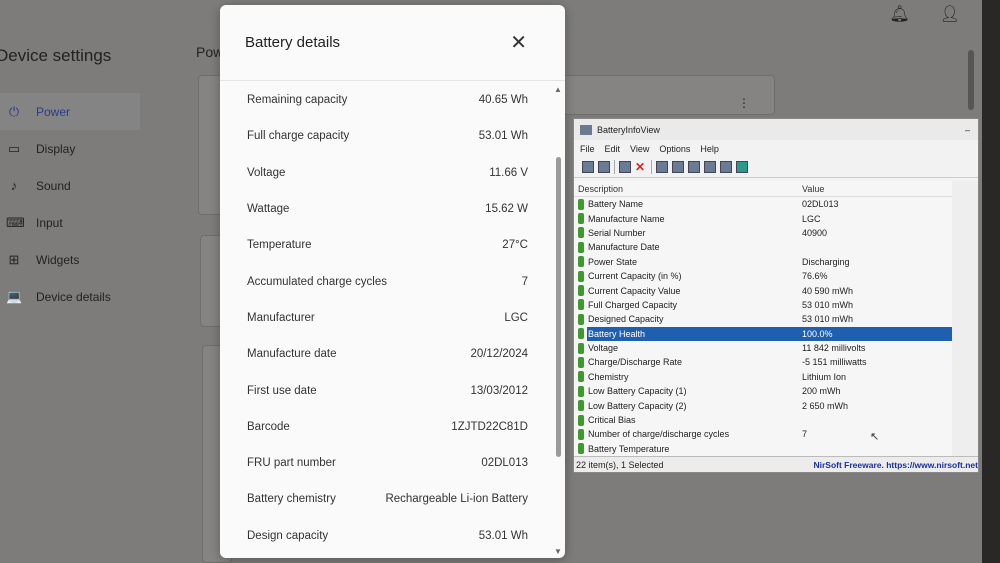 The image size is (1000, 563). What do you see at coordinates (971, 80) in the screenshot?
I see `page-scrollbar` at bounding box center [971, 80].